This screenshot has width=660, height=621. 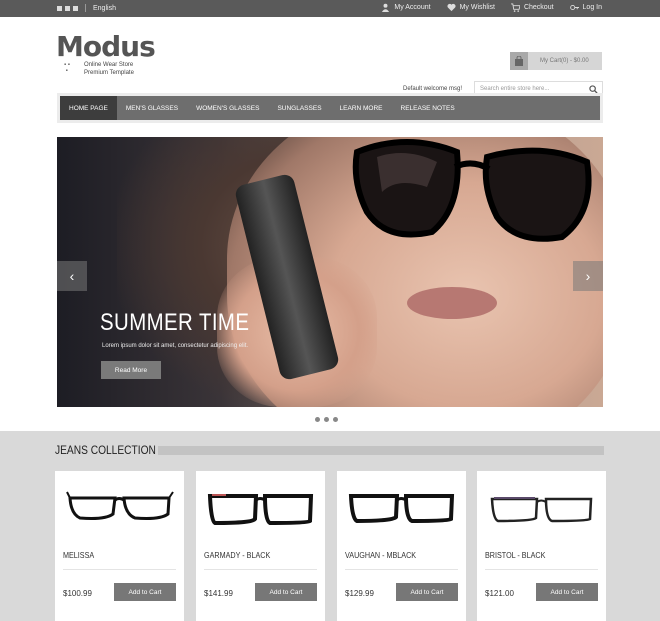 What do you see at coordinates (131, 370) in the screenshot?
I see `read-more-button: Read More` at bounding box center [131, 370].